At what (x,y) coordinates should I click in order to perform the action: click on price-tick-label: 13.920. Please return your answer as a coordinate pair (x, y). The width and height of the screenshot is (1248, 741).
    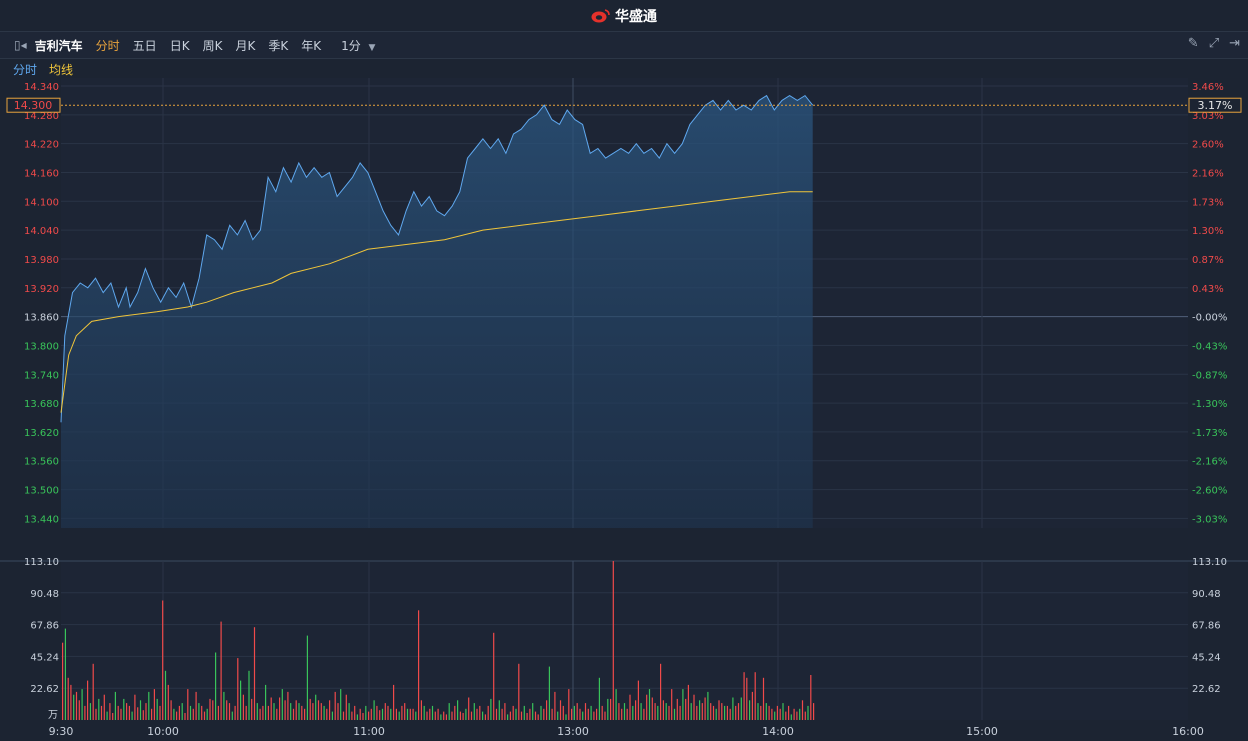
    Looking at the image, I should click on (41, 289).